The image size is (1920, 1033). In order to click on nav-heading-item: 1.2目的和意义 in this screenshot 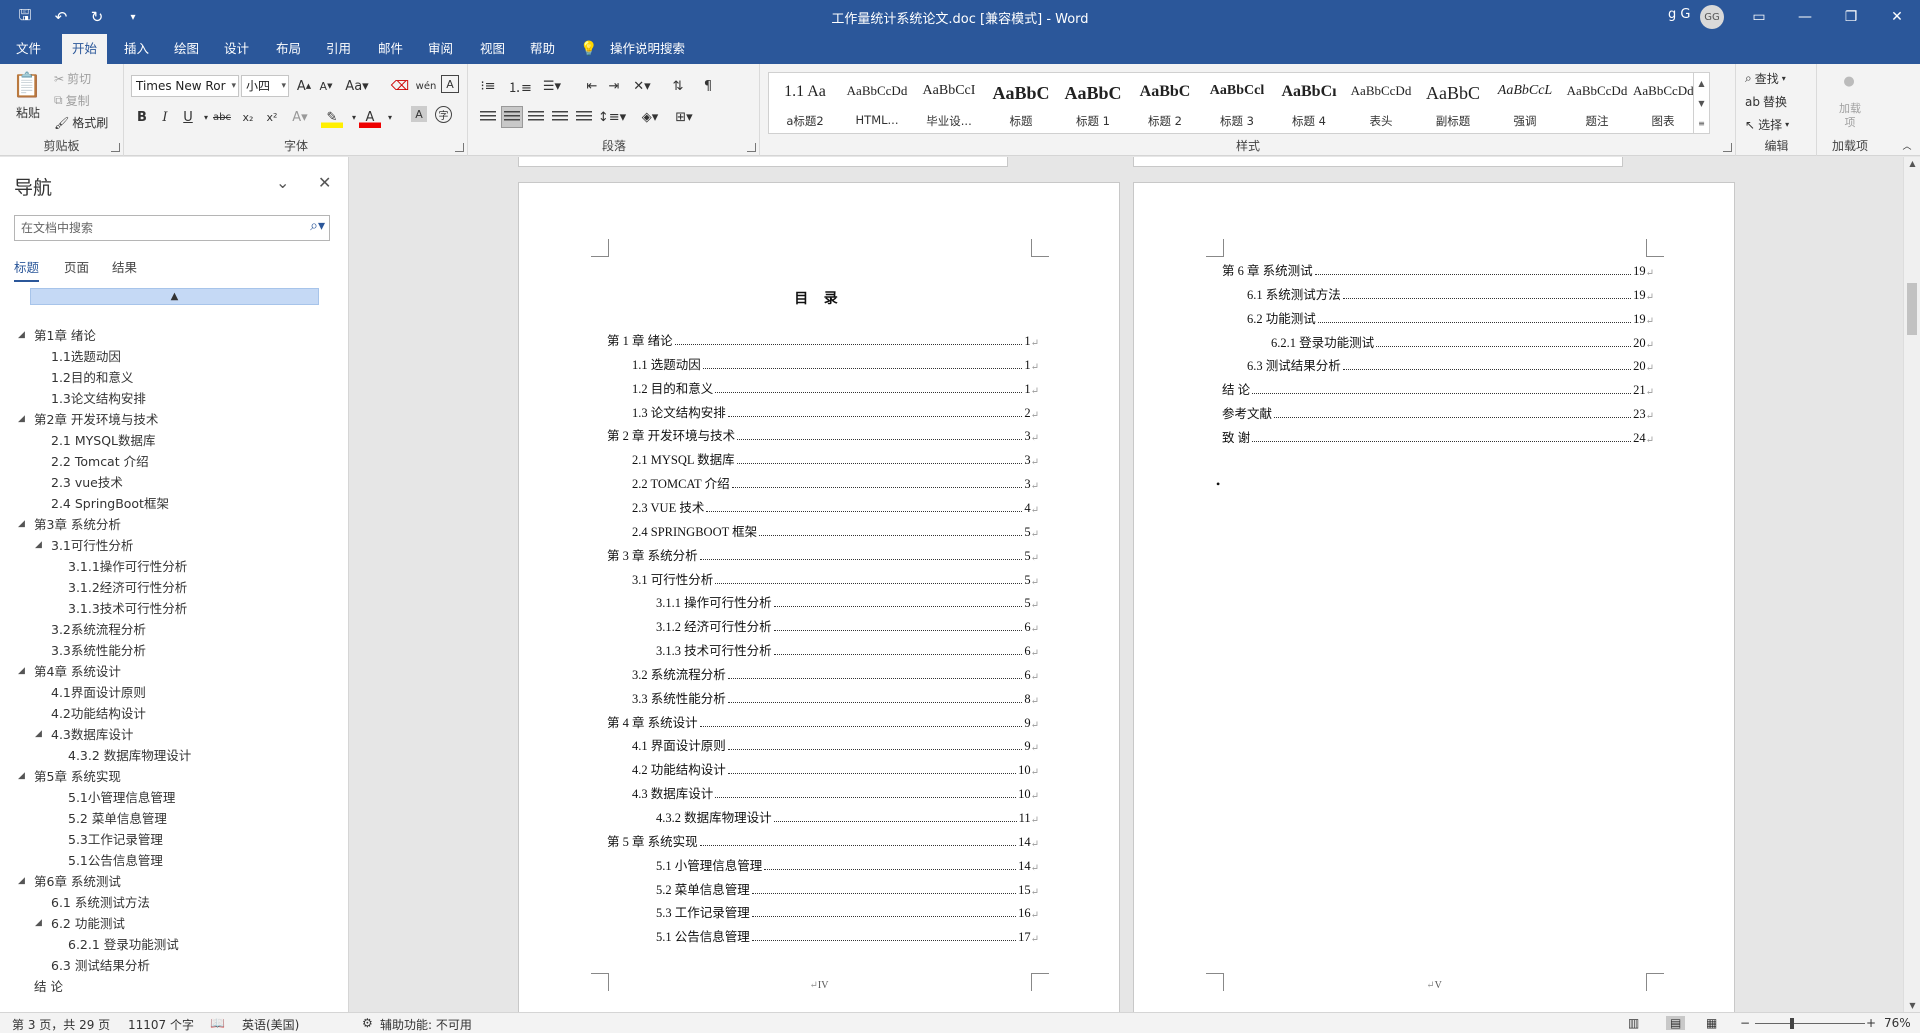, I will do `click(174, 377)`.